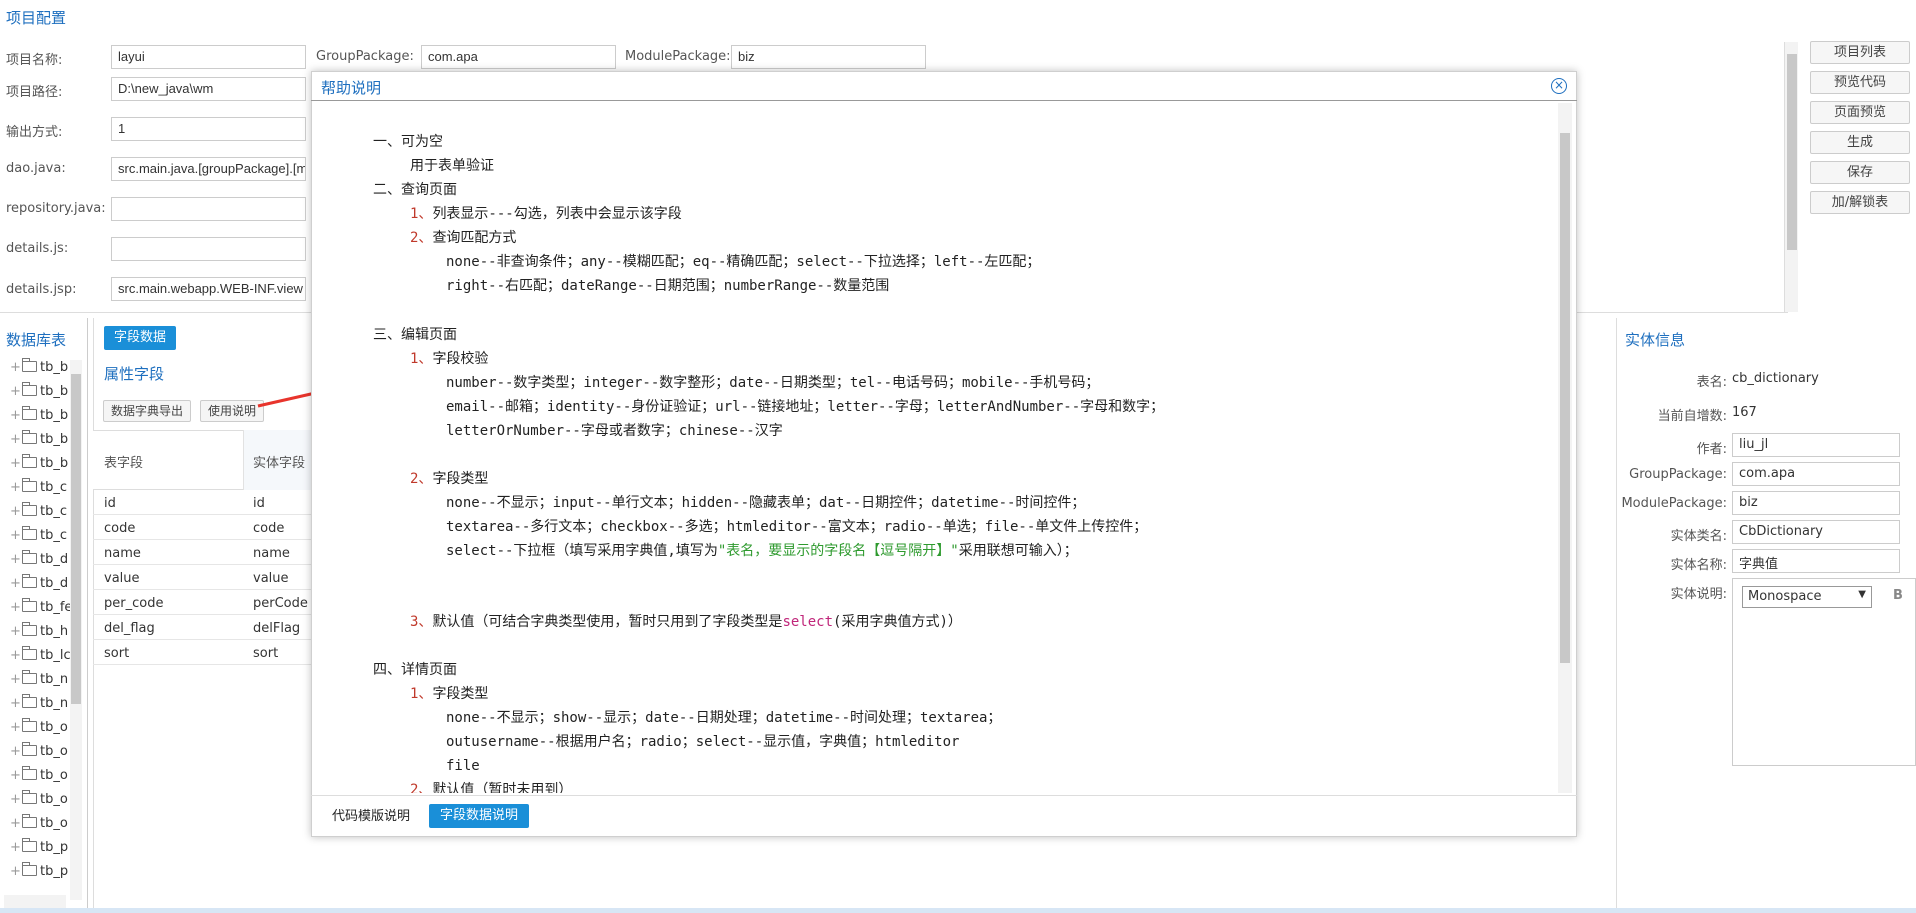  Describe the element at coordinates (828, 57) in the screenshot. I see `module-package-input: biz` at that location.